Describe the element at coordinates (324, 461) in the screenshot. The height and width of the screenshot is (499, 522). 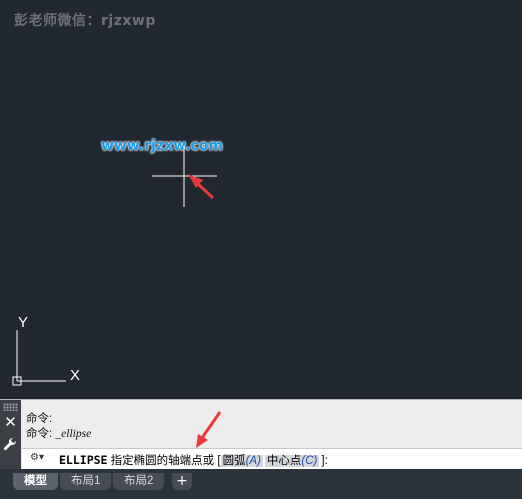
I see `prompt-end: ]:` at that location.